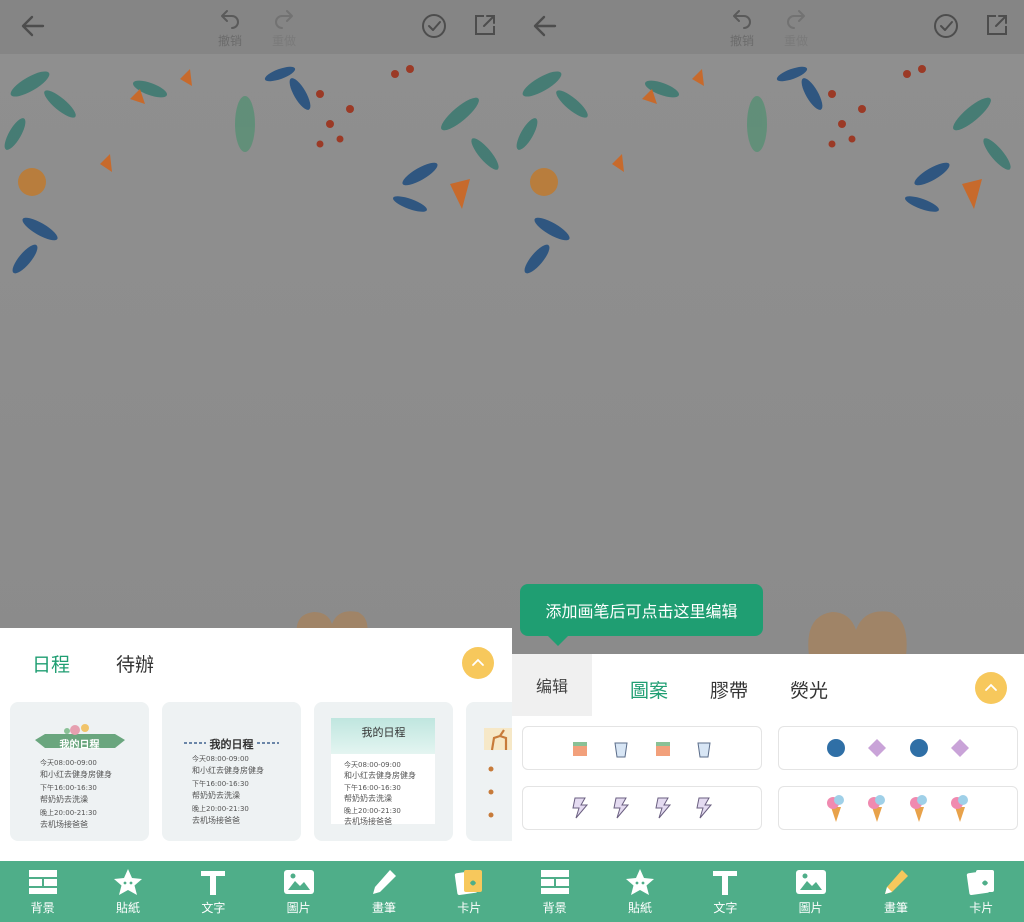 The image size is (1024, 922). What do you see at coordinates (256, 27) in the screenshot?
I see `top-toolbar: 撤销 重做` at bounding box center [256, 27].